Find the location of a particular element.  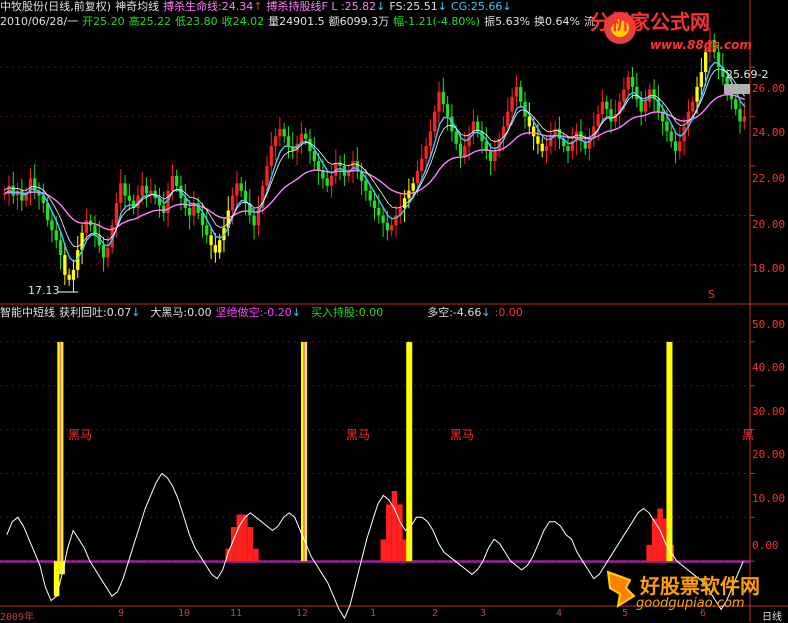

dk-arrow-icon: ↓ is located at coordinates (486, 312).